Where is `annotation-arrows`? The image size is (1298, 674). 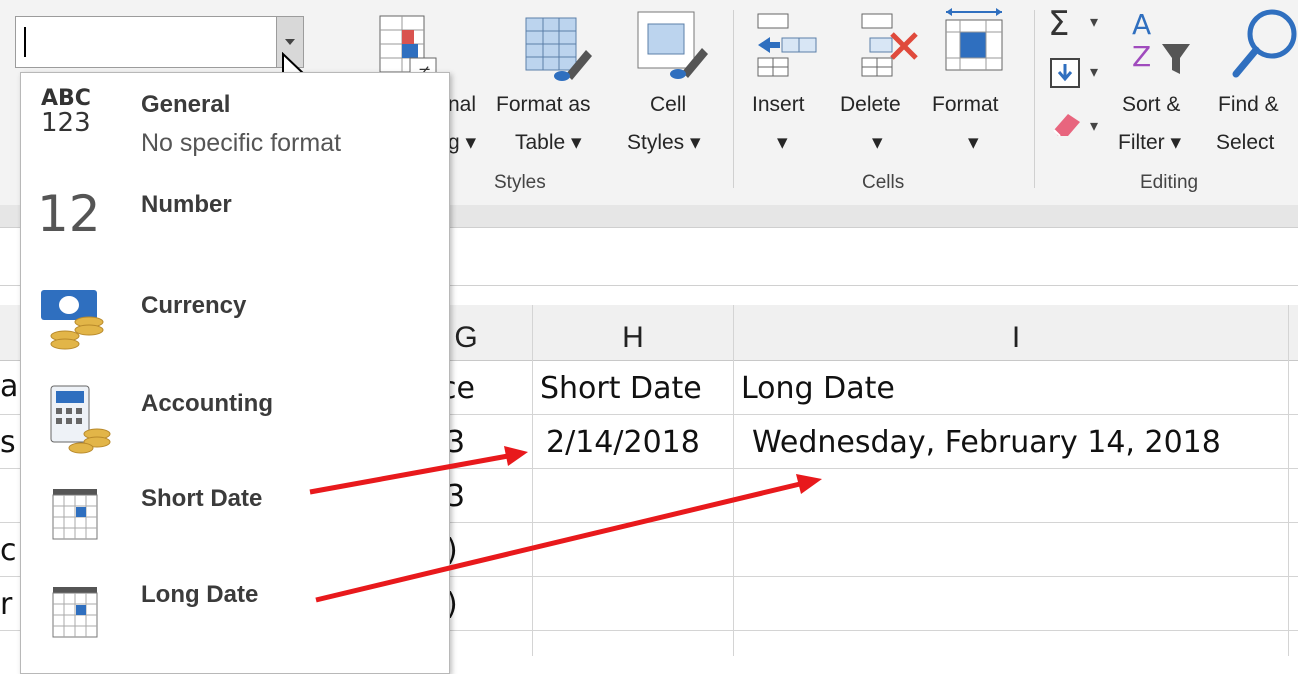 annotation-arrows is located at coordinates (565, 524).